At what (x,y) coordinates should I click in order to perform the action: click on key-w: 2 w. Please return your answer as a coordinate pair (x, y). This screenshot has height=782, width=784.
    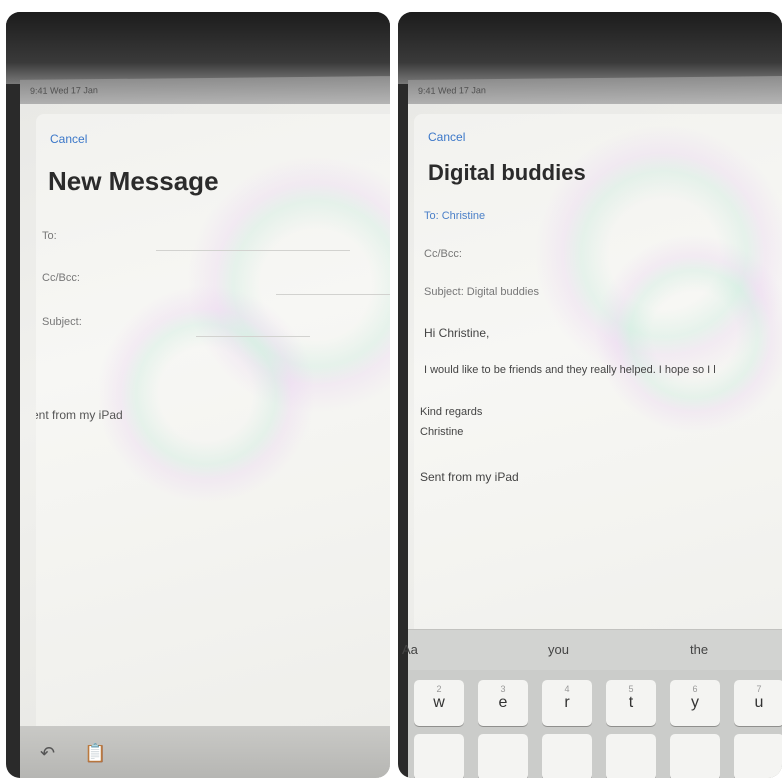
    Looking at the image, I should click on (439, 703).